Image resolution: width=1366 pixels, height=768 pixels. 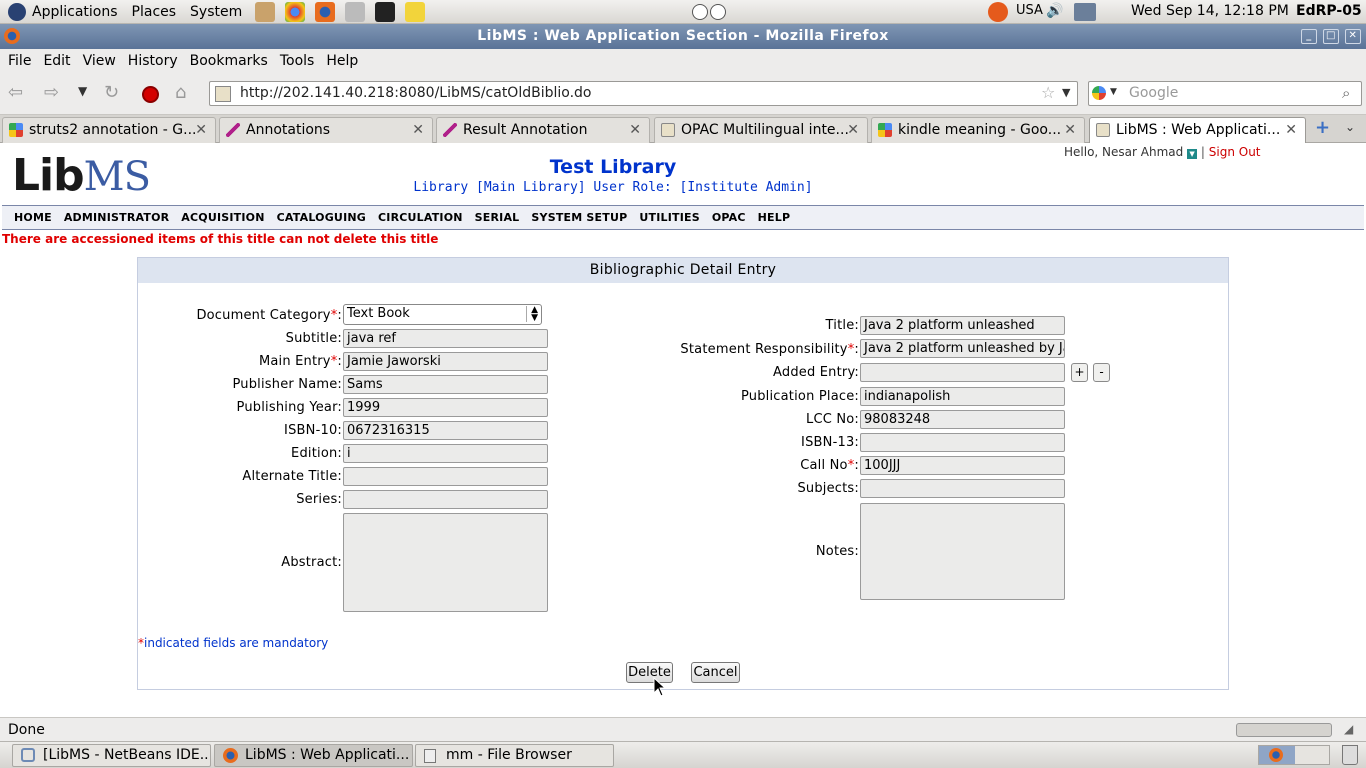 I want to click on menu-help: Help, so click(x=342, y=61).